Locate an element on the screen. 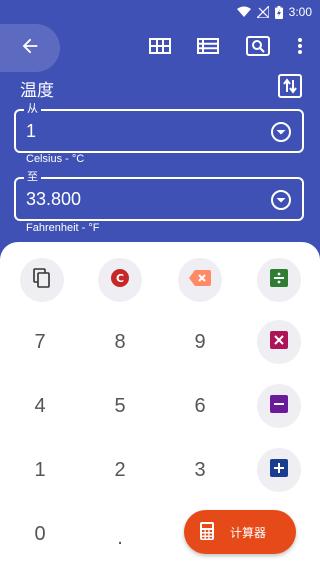 This screenshot has width=320, height=568. clear-button: C is located at coordinates (120, 280).